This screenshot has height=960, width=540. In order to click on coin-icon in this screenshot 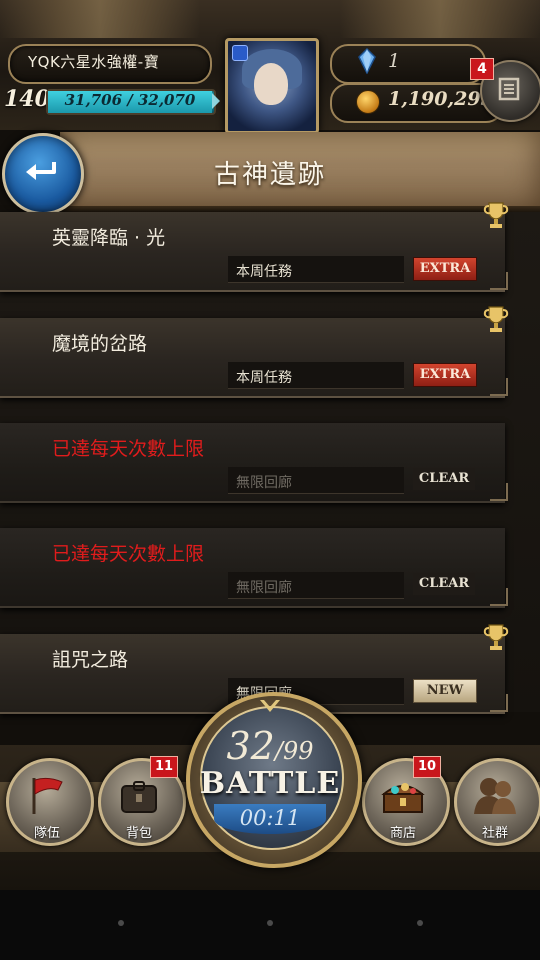, I will do `click(368, 102)`.